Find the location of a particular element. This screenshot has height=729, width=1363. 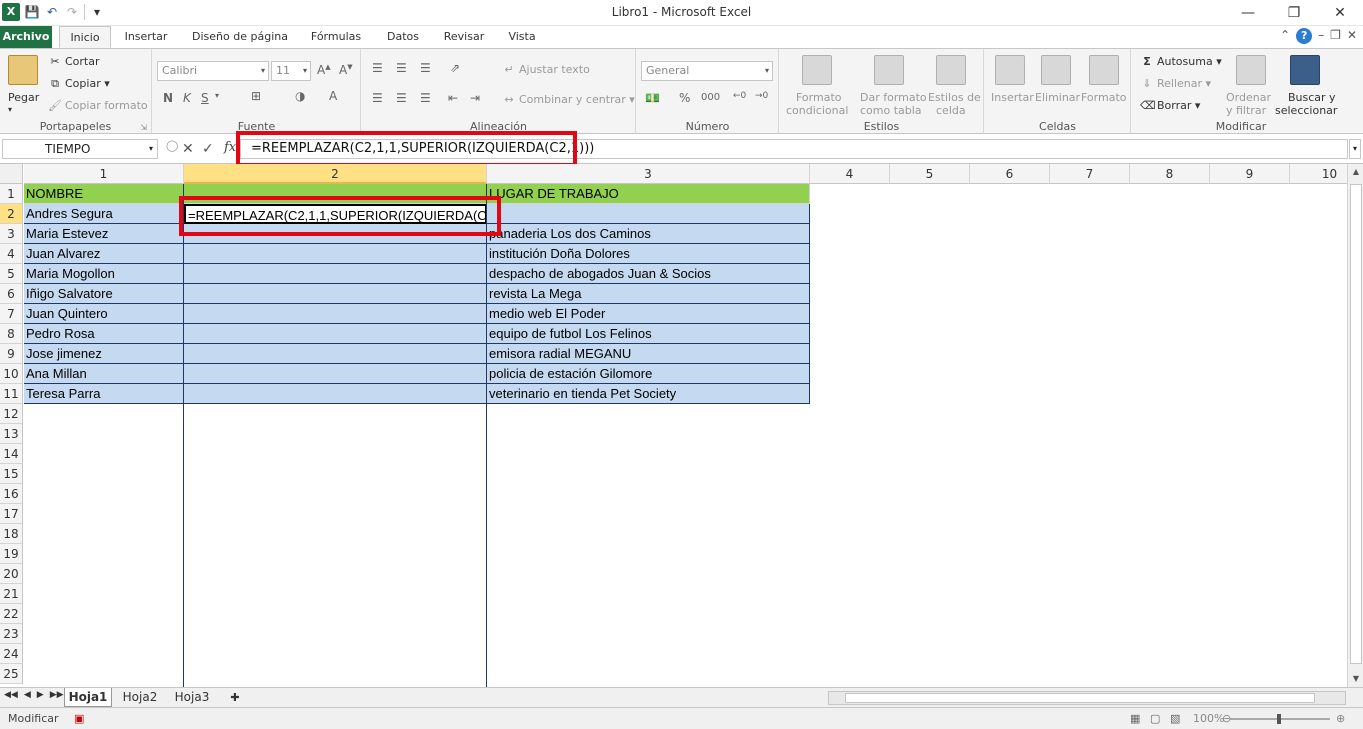

header-cell-lugar: LUGAR DE TRABAJO is located at coordinates (648, 194).